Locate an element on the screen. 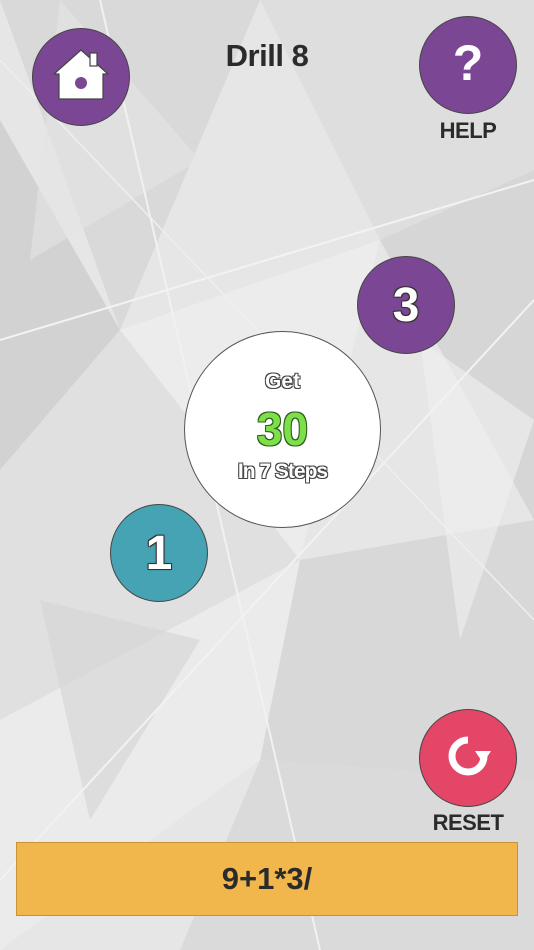 The image size is (534, 950). number-ball: 1 is located at coordinates (159, 553).